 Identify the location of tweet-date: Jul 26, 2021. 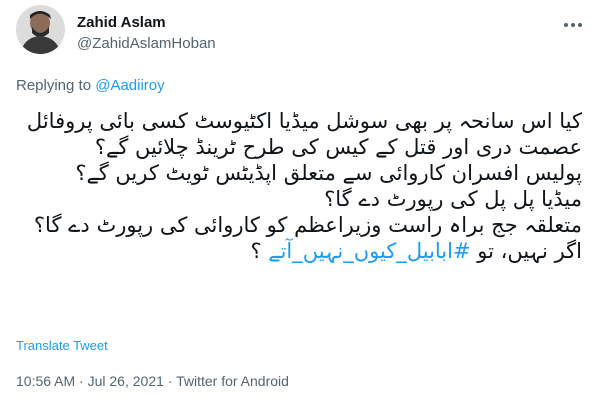
(126, 381).